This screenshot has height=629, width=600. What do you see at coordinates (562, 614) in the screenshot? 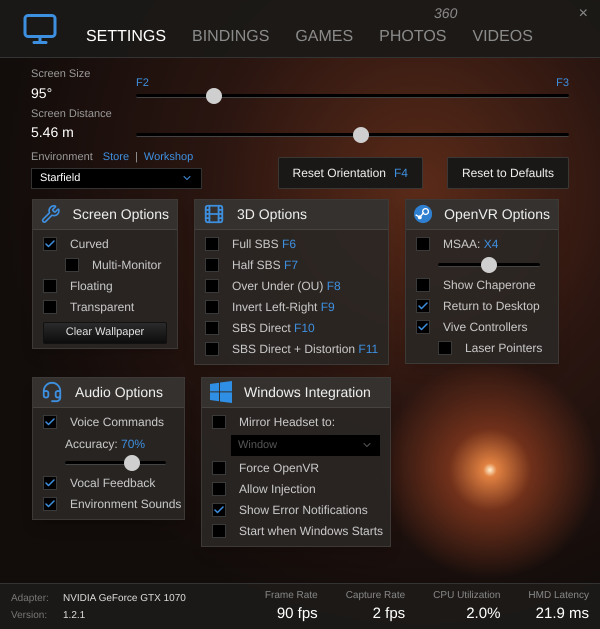
I see `stat-value: 21.9 ms` at bounding box center [562, 614].